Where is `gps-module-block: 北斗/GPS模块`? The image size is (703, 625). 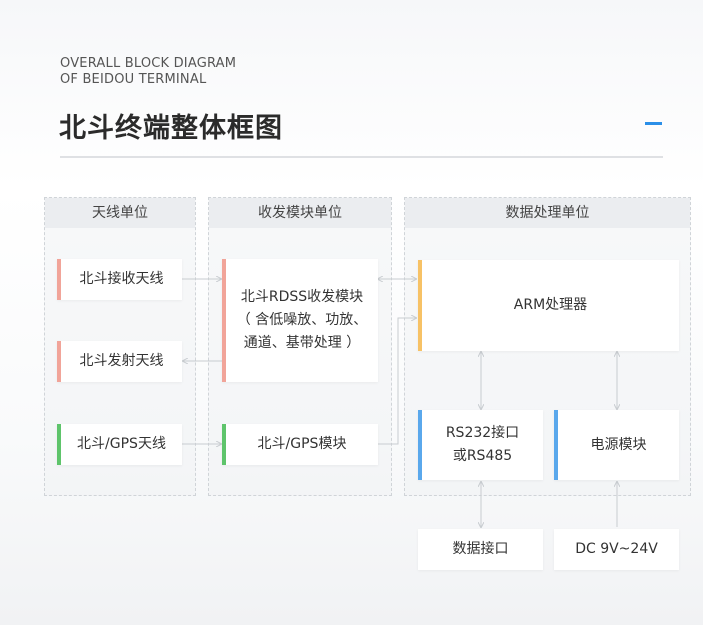 gps-module-block: 北斗/GPS模块 is located at coordinates (300, 444).